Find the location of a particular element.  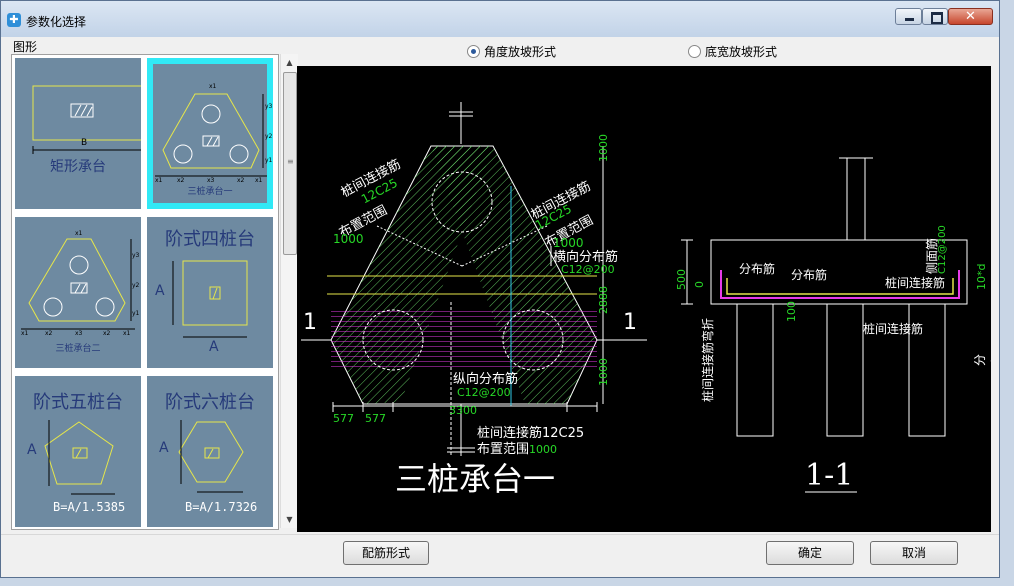

sec-dim-0: 0 is located at coordinates (699, 284).